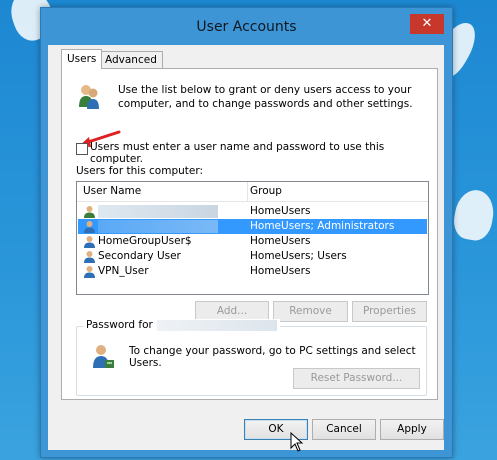  I want to click on table-row: HomeGroupUser$ HomeUsers, so click(252, 241).